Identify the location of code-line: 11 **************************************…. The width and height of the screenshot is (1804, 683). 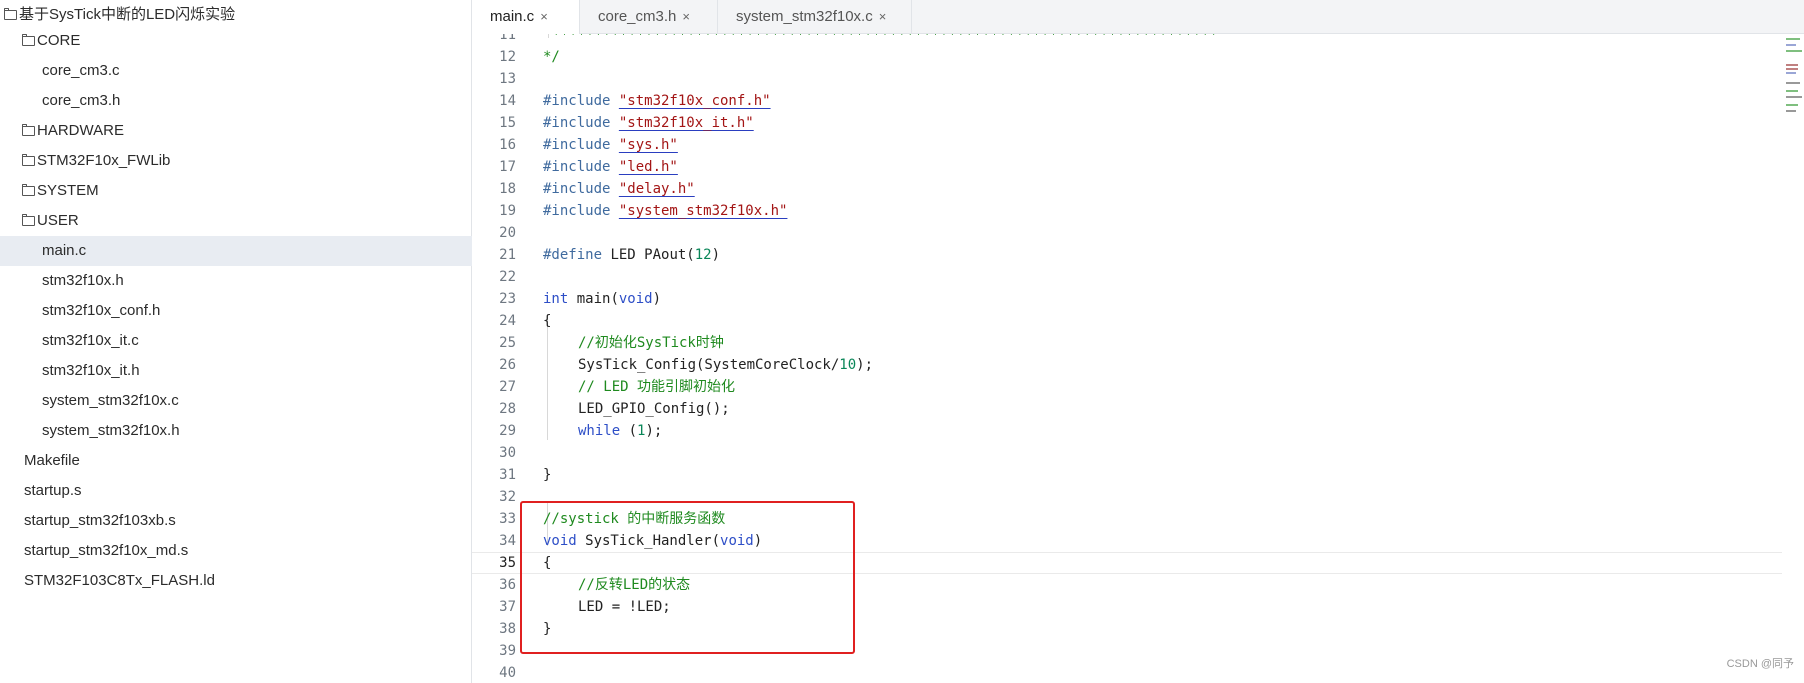
(1127, 40).